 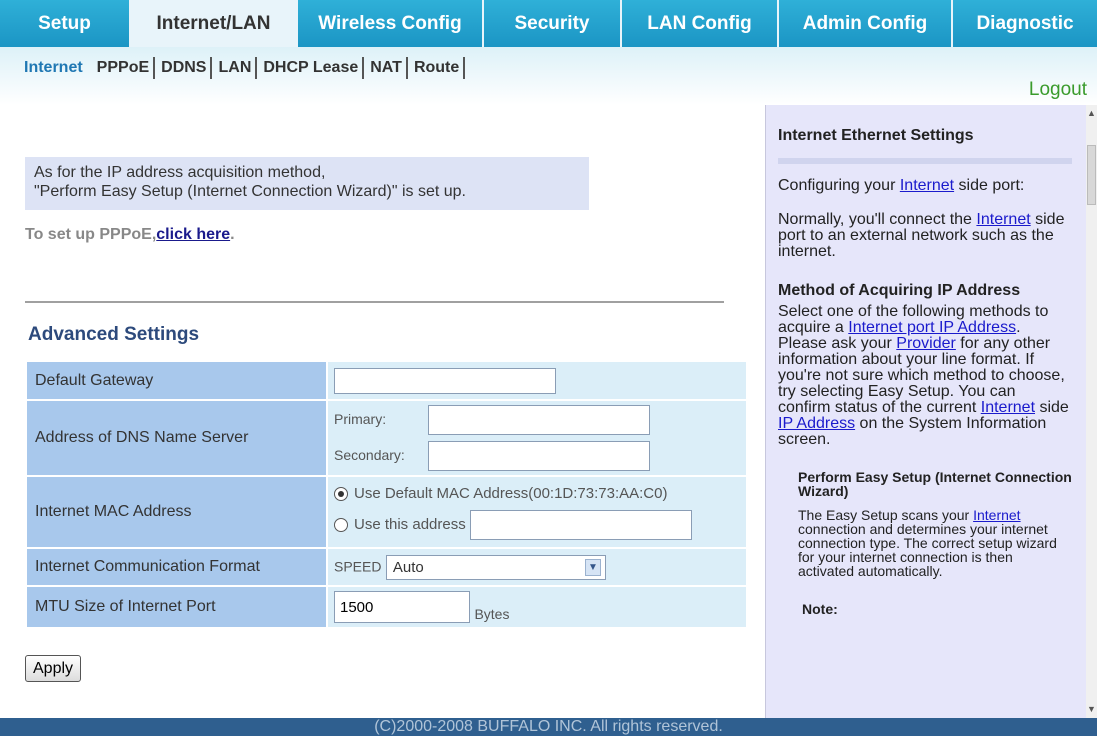 What do you see at coordinates (312, 68) in the screenshot?
I see `subtab-dhcp-lease: DHCP Lease` at bounding box center [312, 68].